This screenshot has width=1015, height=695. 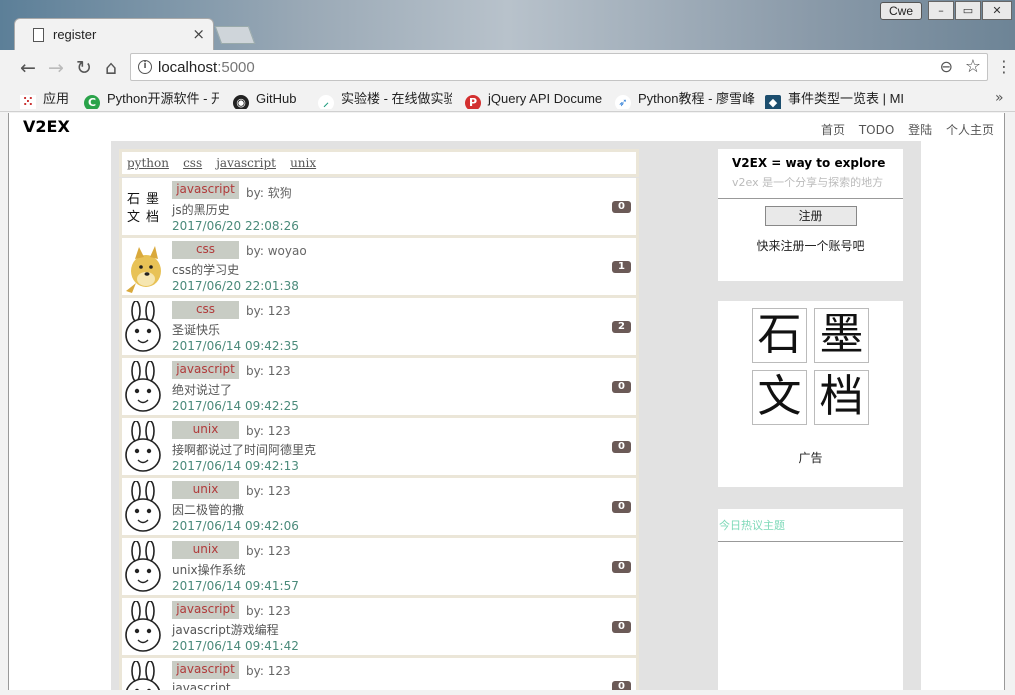 I want to click on topic-title: 绝对说过了, so click(x=202, y=389).